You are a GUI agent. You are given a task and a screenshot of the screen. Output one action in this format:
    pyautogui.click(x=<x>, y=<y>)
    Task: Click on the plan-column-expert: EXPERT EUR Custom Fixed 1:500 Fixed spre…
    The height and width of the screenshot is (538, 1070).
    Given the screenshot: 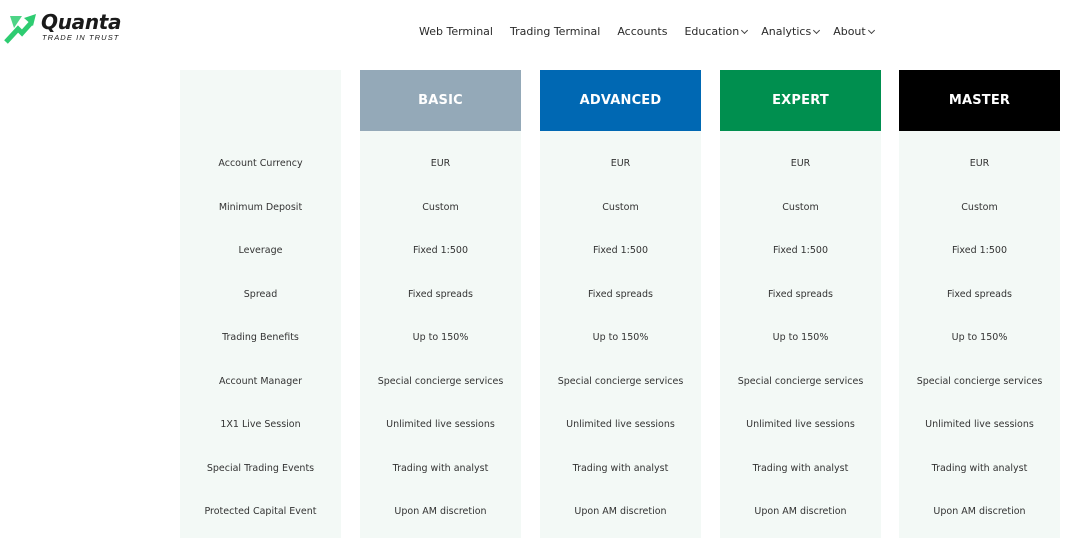 What is the action you would take?
    pyautogui.click(x=800, y=304)
    